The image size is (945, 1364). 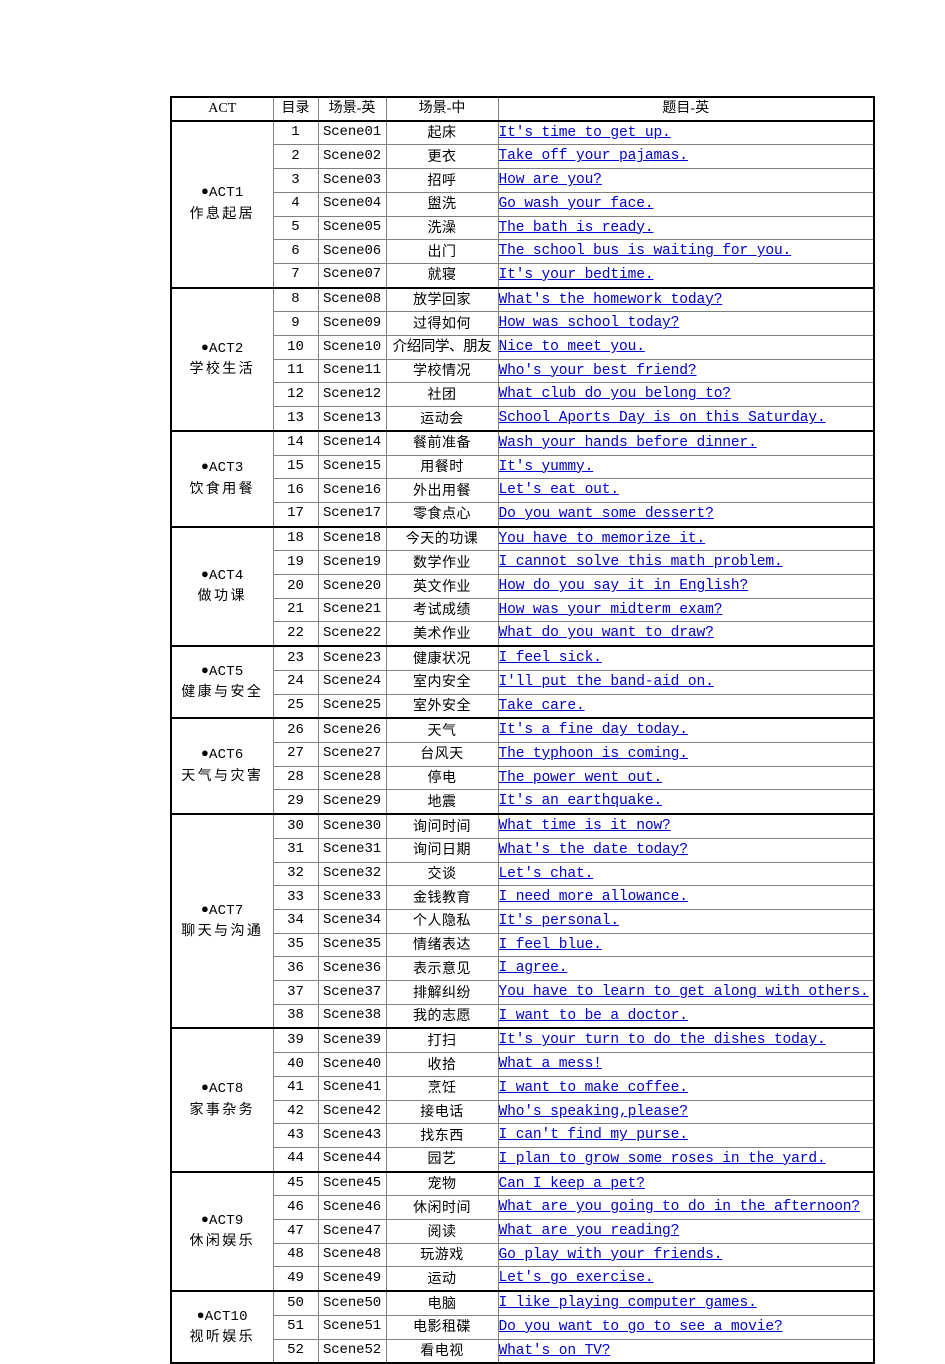 What do you see at coordinates (593, 730) in the screenshot?
I see `sentence-link: It's a fine day today.` at bounding box center [593, 730].